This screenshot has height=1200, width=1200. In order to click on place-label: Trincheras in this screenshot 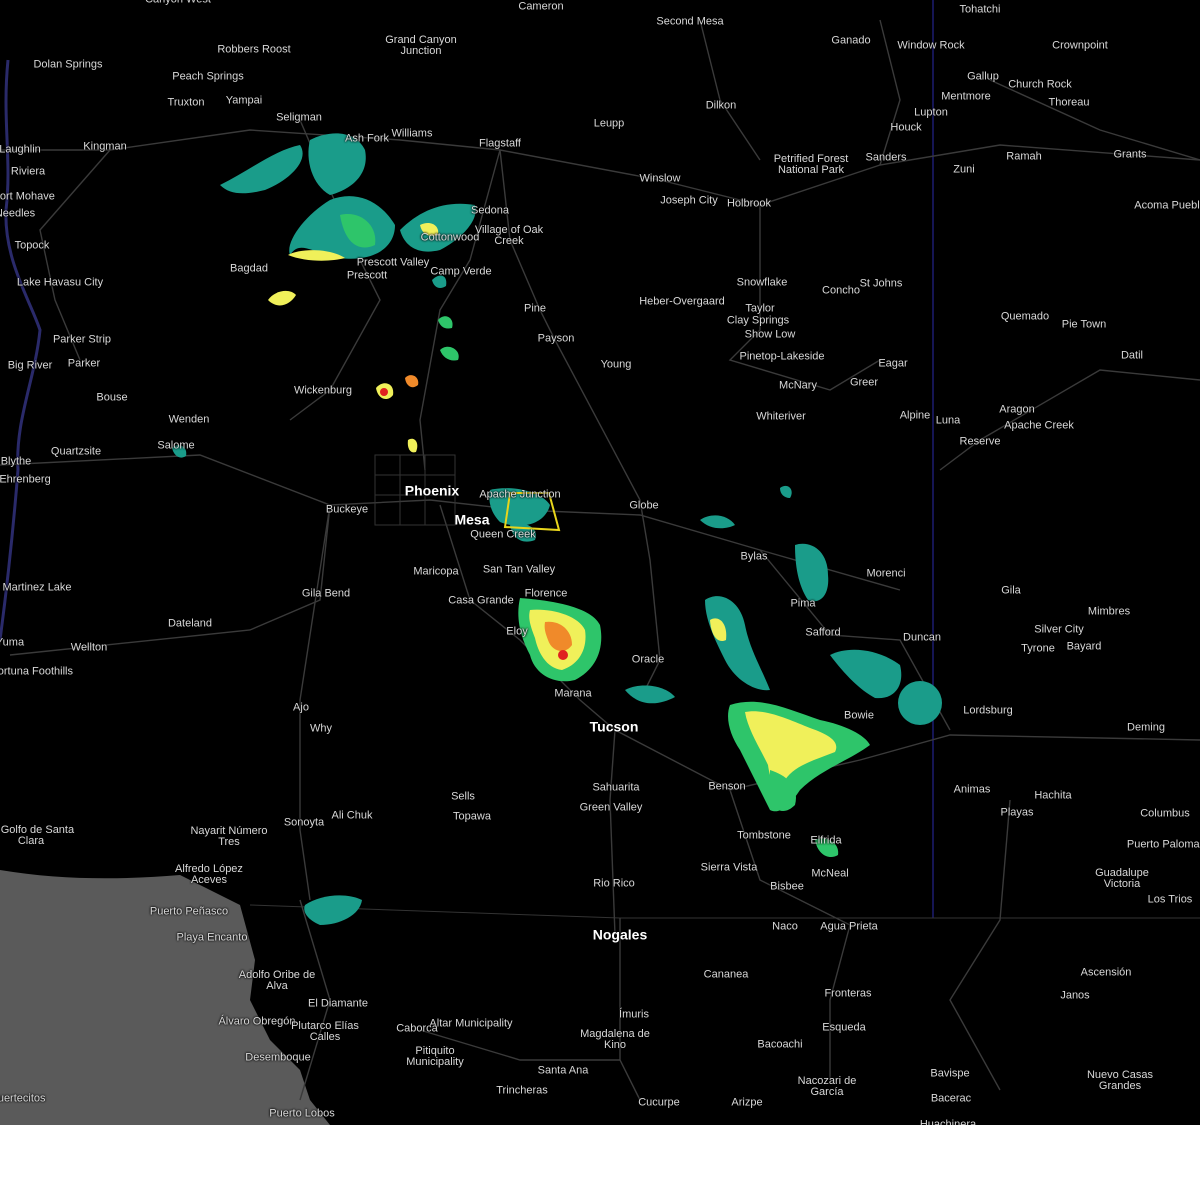, I will do `click(522, 1090)`.